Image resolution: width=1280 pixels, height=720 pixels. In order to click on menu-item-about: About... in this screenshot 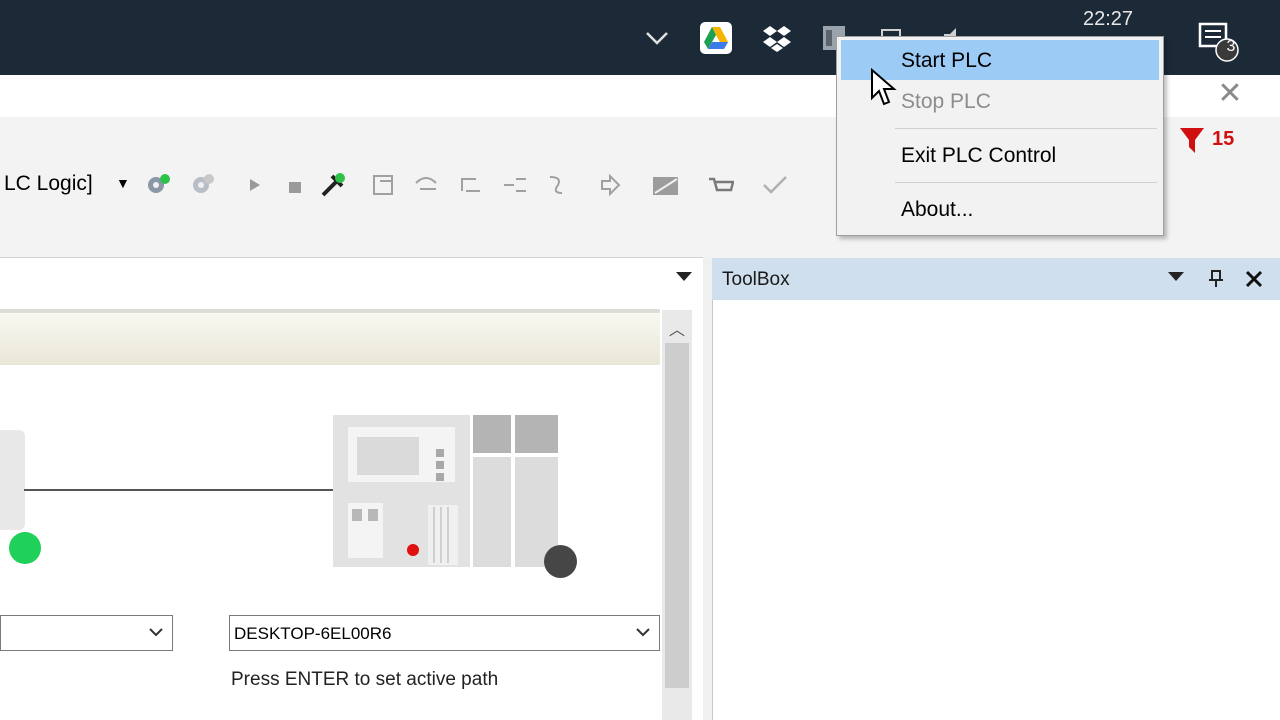, I will do `click(1000, 209)`.